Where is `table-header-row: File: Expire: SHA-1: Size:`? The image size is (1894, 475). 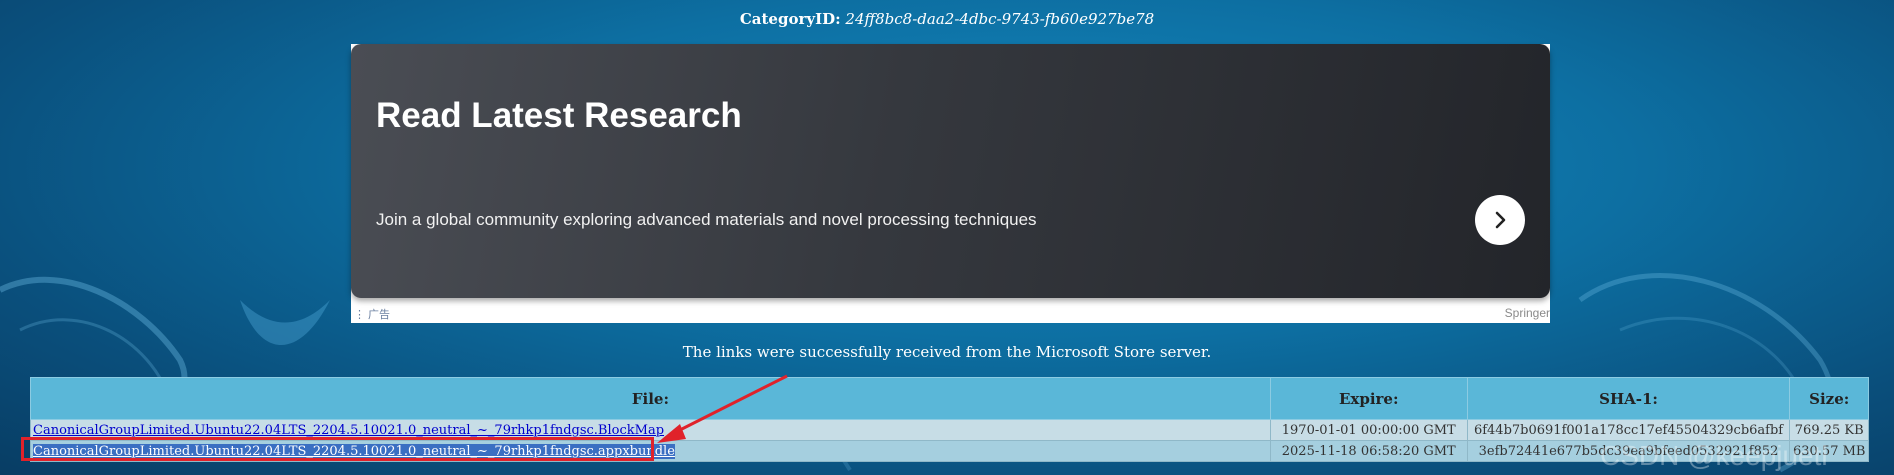 table-header-row: File: Expire: SHA-1: Size: is located at coordinates (949, 398).